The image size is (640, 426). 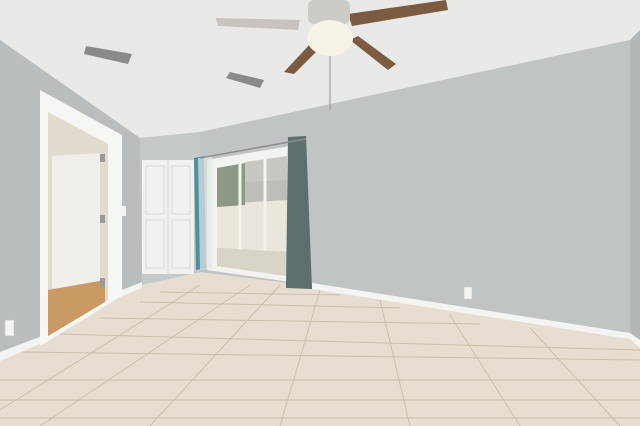 What do you see at coordinates (123, 211) in the screenshot?
I see `light-switch` at bounding box center [123, 211].